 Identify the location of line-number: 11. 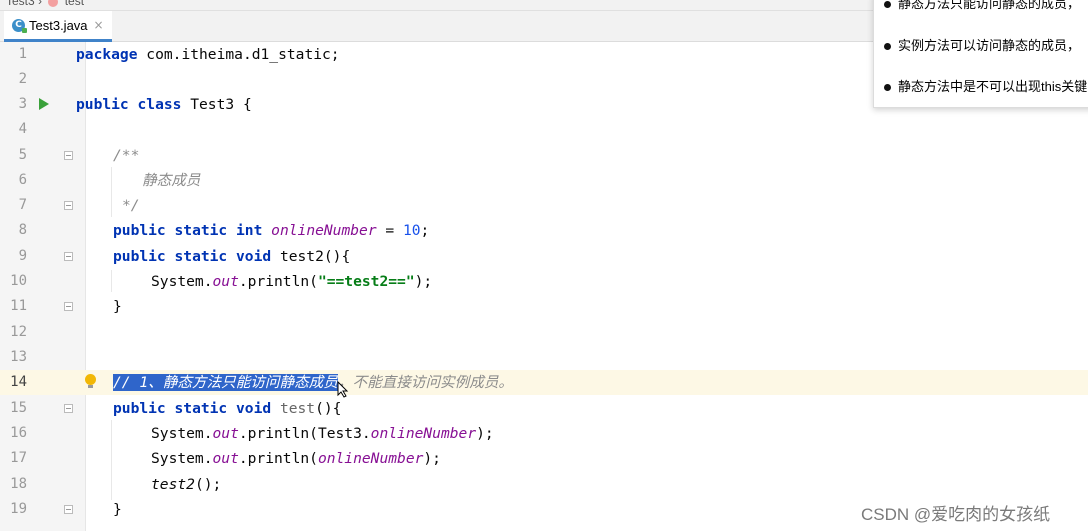
(18, 306).